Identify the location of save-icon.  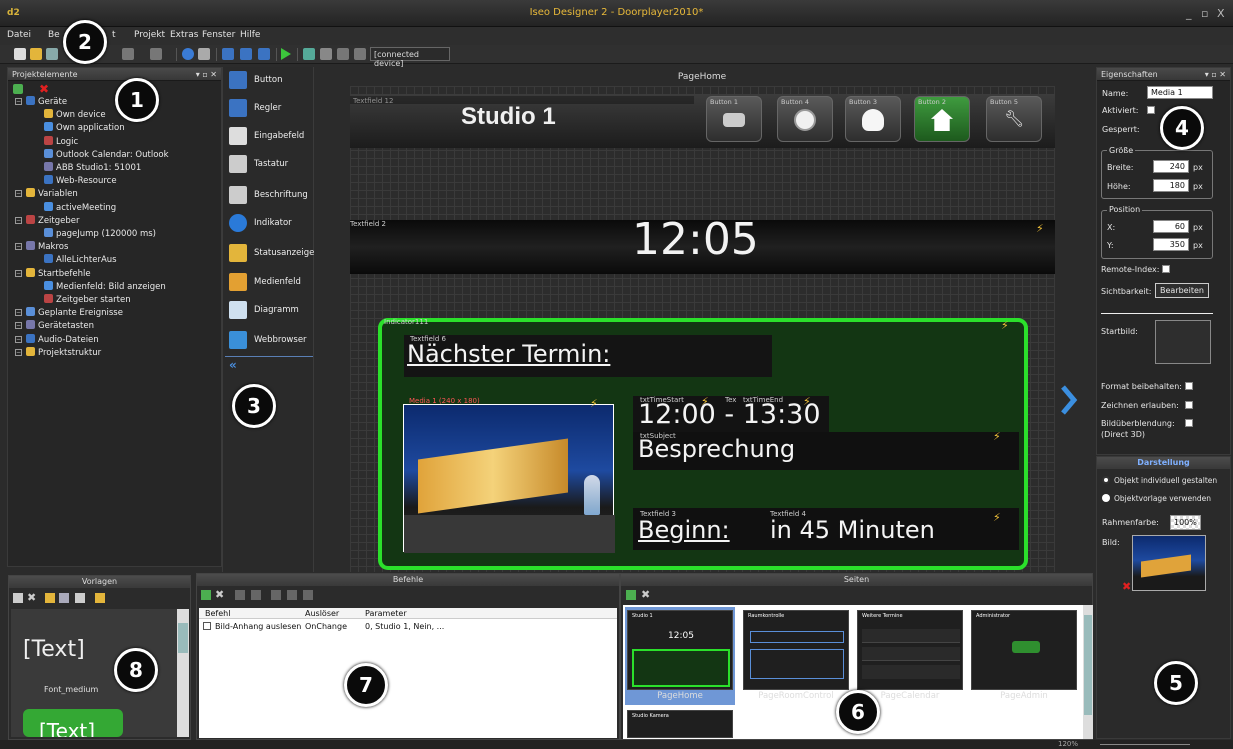
(52, 54).